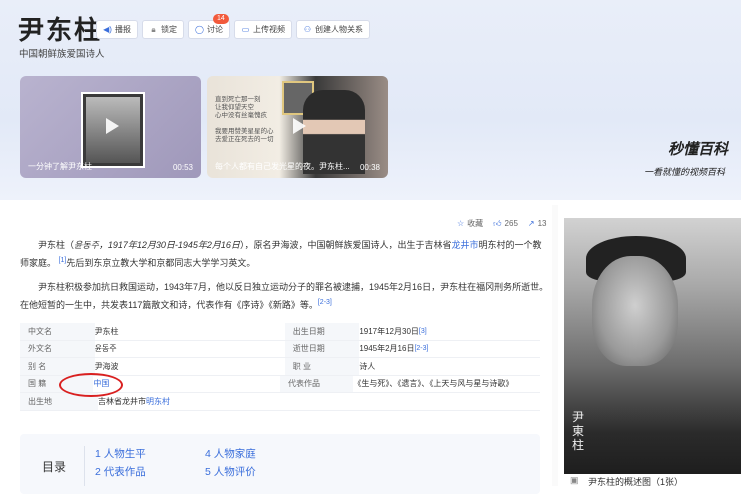  I want to click on highlight-circle, so click(91, 385).